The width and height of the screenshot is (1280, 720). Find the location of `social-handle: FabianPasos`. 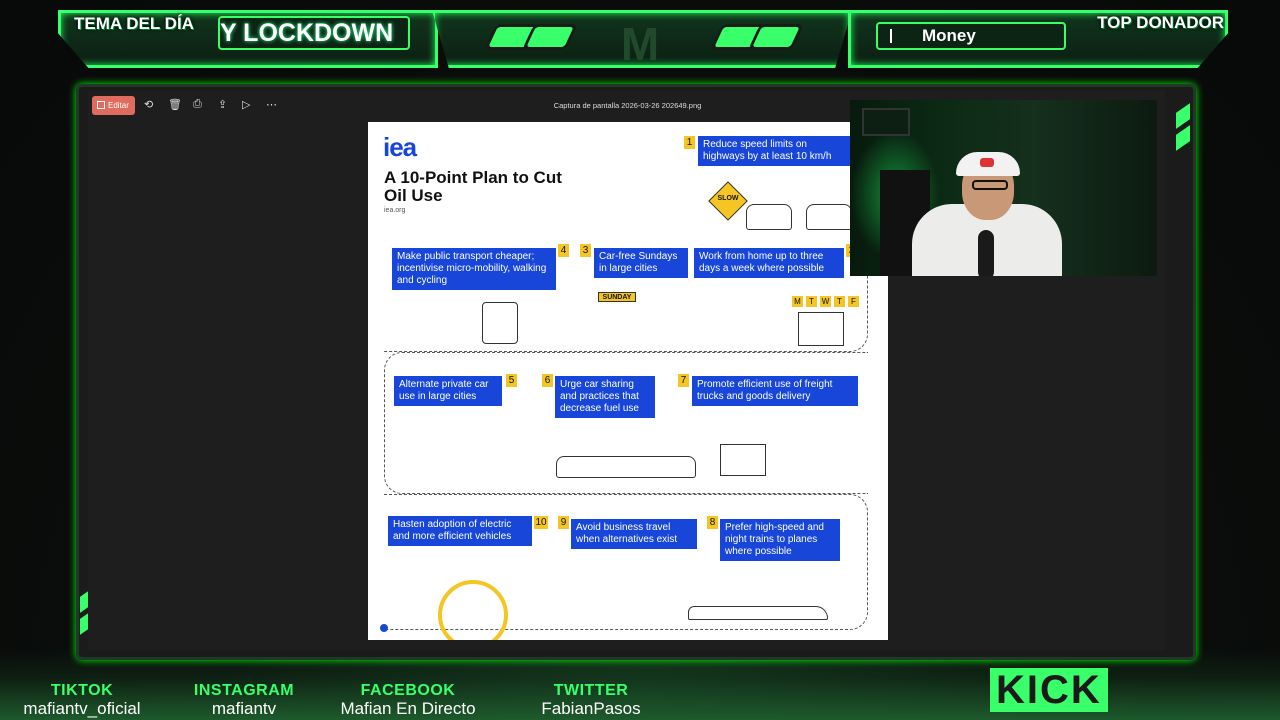

social-handle: FabianPasos is located at coordinates (591, 708).